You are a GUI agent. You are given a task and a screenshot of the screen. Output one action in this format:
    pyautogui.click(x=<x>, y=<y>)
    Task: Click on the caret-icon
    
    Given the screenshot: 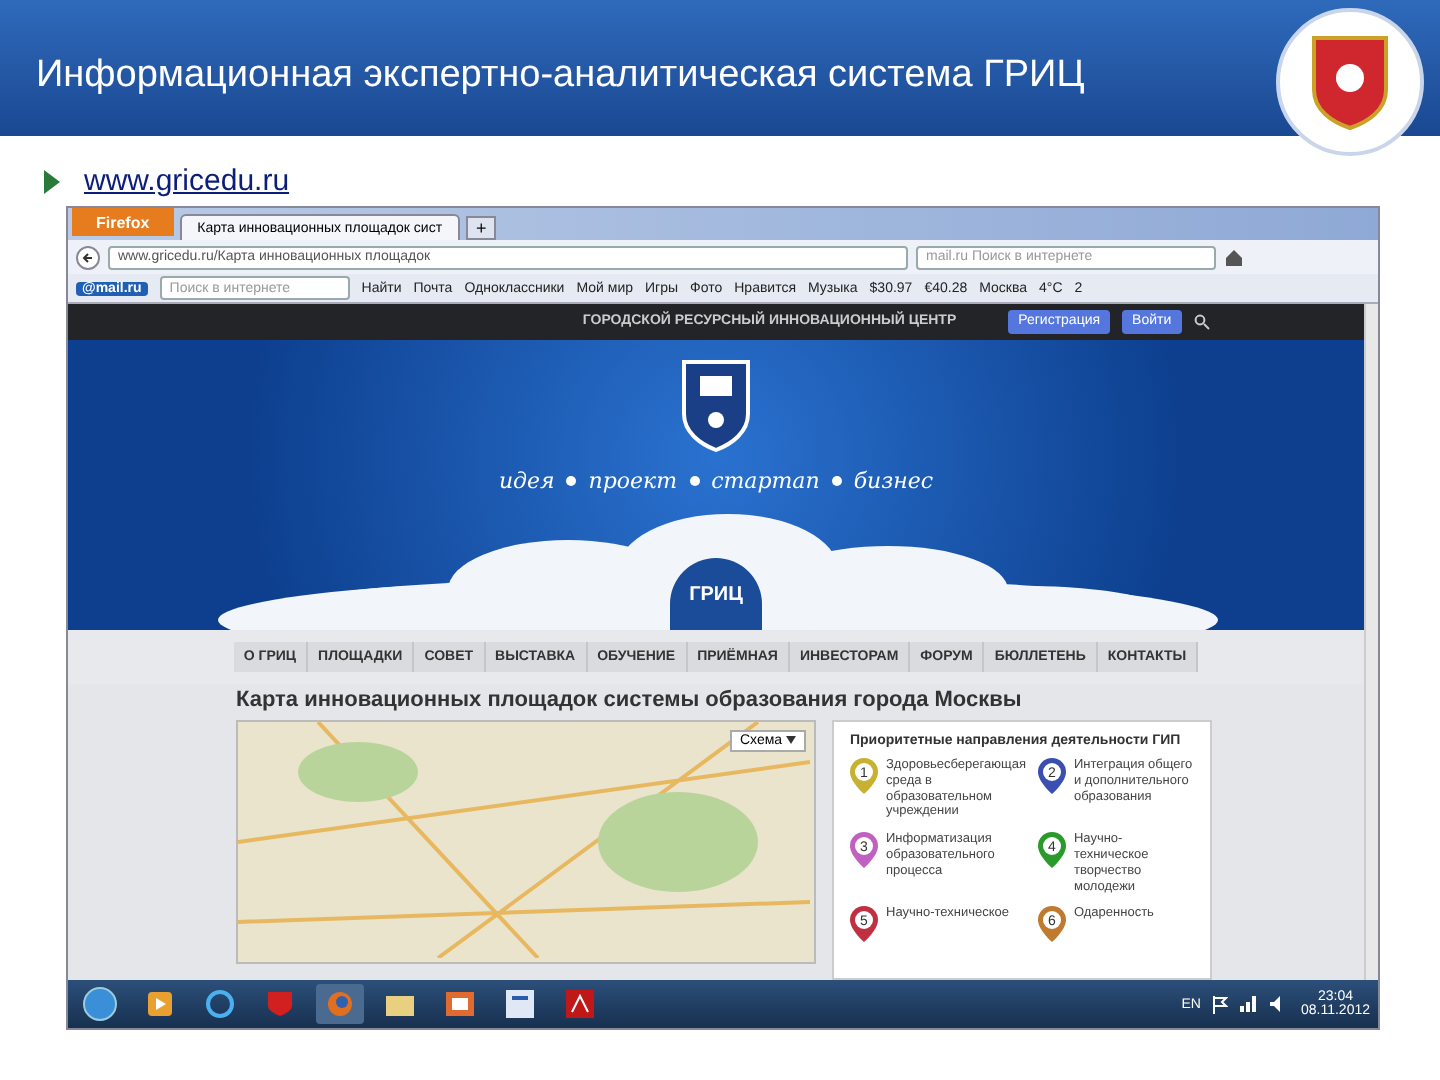 What is the action you would take?
    pyautogui.click(x=791, y=740)
    